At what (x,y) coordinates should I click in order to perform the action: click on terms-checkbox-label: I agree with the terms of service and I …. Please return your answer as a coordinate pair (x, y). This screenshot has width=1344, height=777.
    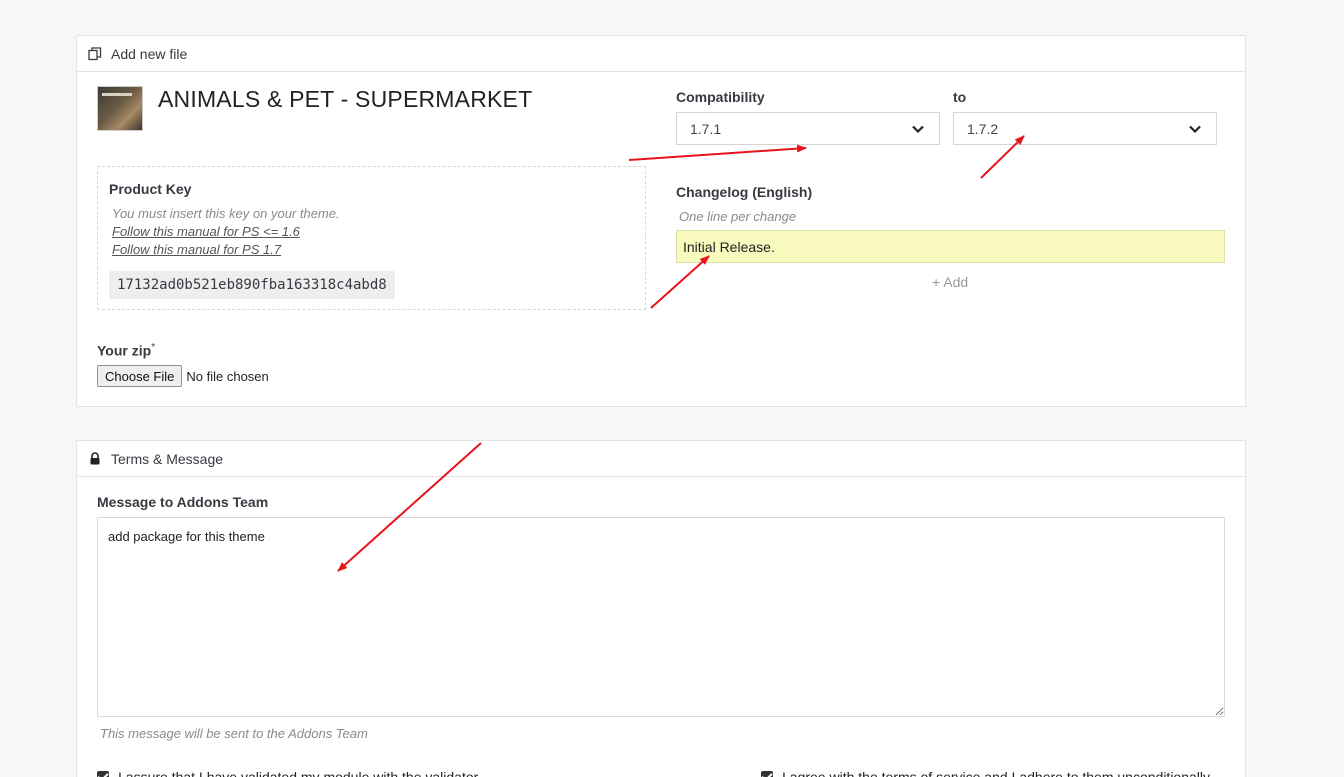
    Looking at the image, I should click on (996, 773).